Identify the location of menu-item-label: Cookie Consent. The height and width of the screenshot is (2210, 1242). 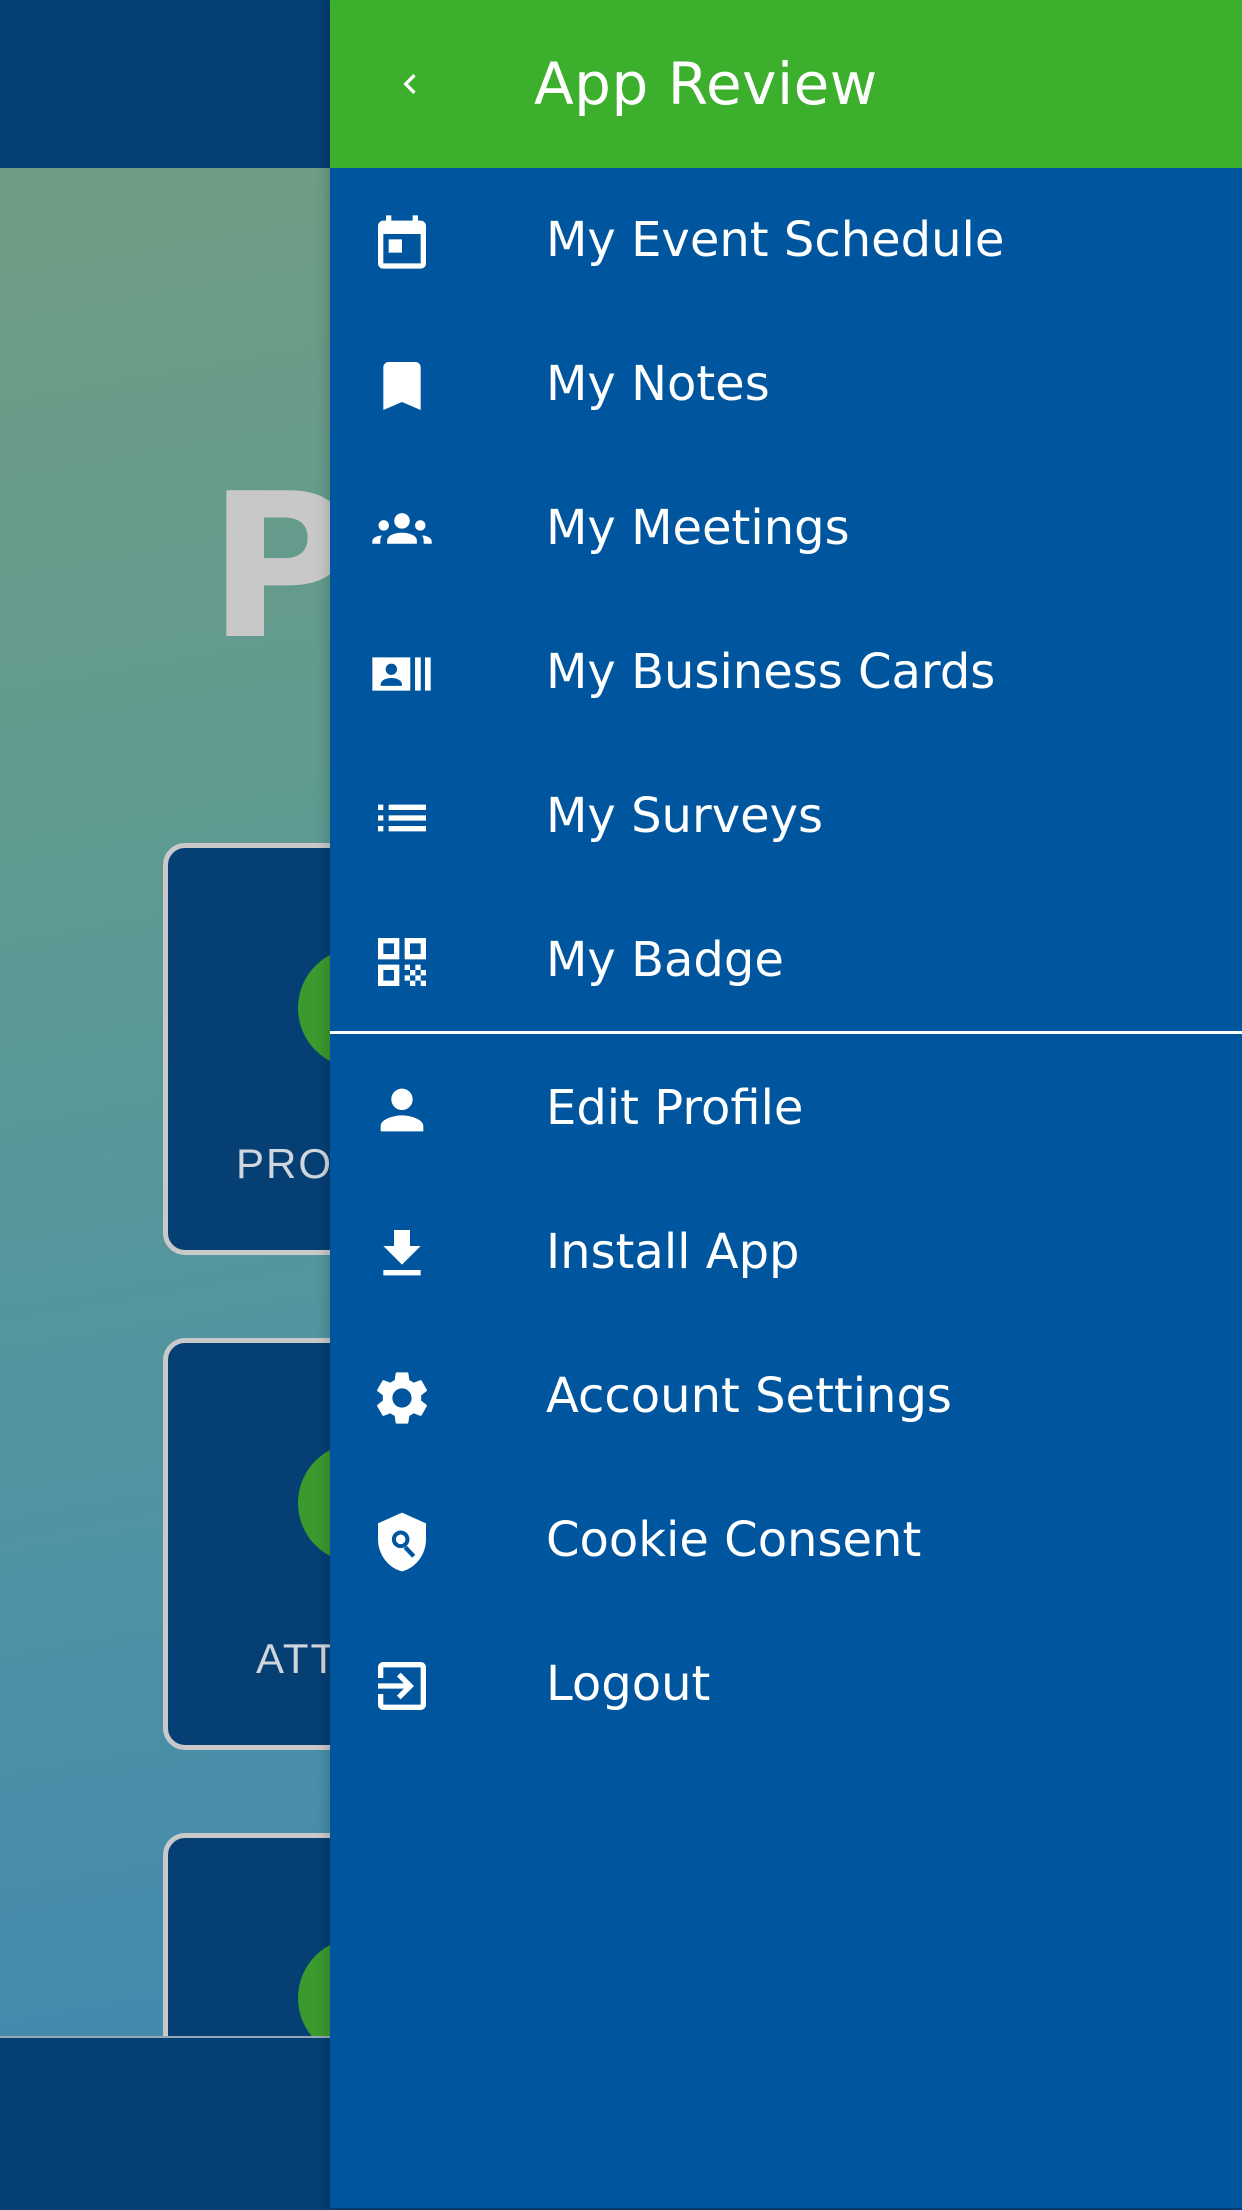
(734, 1540).